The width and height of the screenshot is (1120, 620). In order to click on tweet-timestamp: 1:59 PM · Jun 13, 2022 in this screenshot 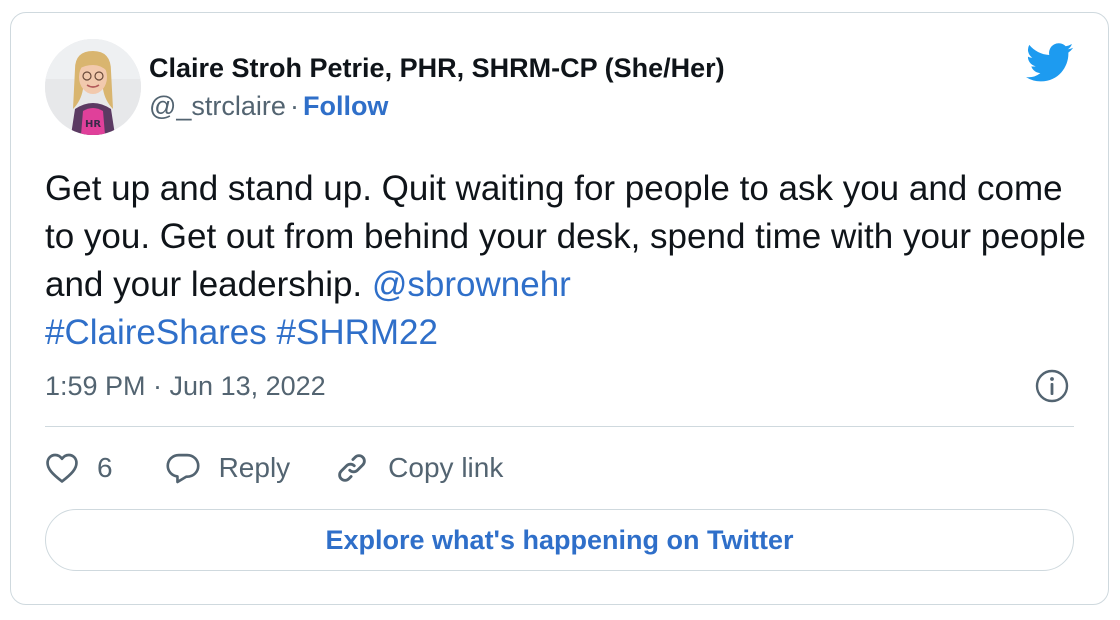, I will do `click(185, 386)`.